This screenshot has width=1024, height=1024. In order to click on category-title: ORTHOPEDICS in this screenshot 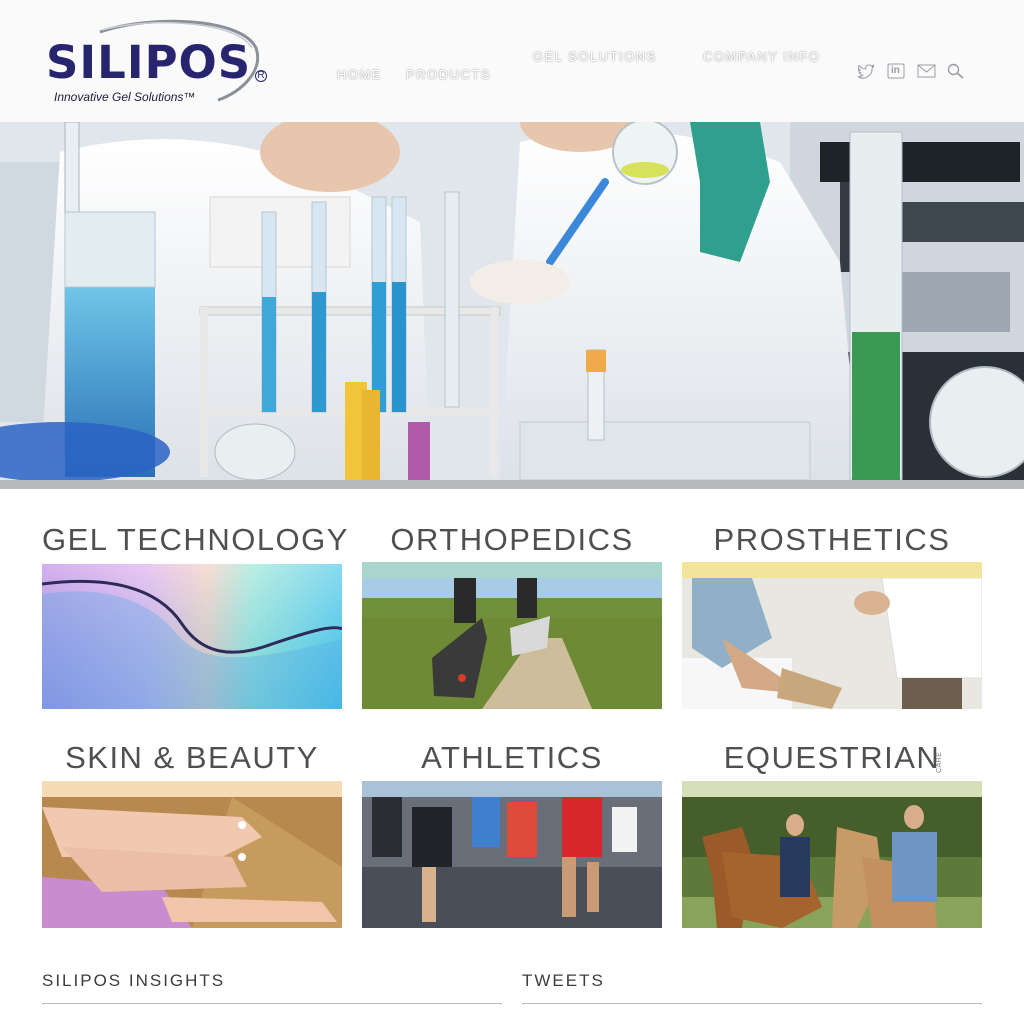, I will do `click(512, 539)`.